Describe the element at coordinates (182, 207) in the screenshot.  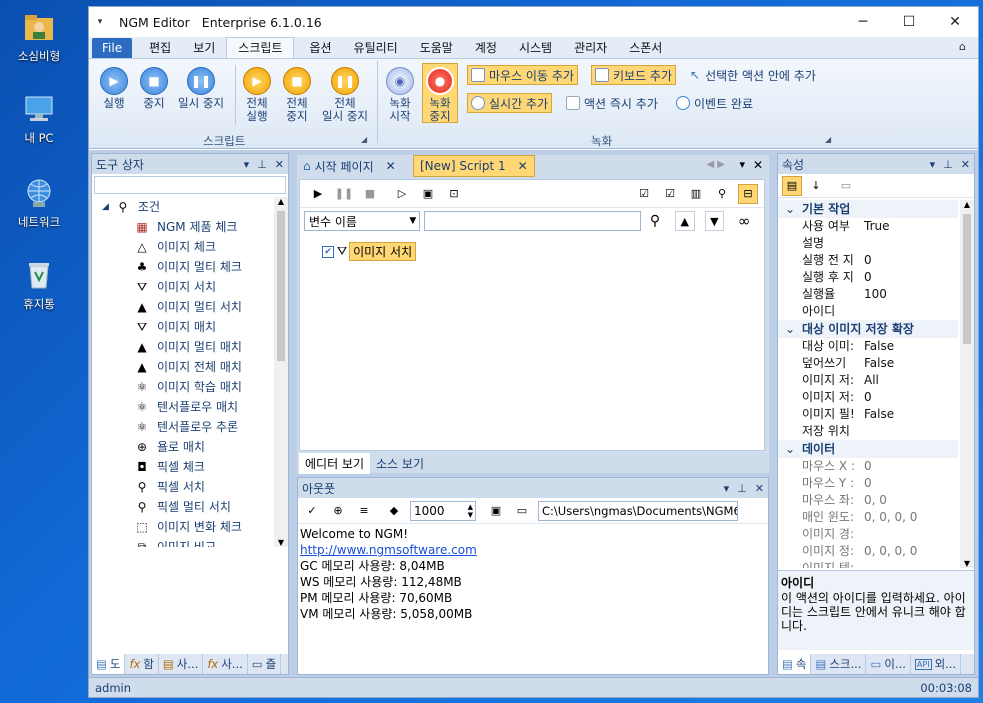
I see `tree-root: ◢ ⚲ 조건` at that location.